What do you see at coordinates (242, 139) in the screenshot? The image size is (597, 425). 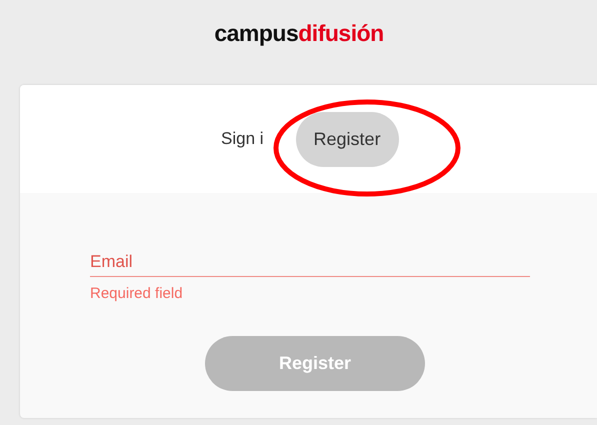 I see `tab: Sign i` at bounding box center [242, 139].